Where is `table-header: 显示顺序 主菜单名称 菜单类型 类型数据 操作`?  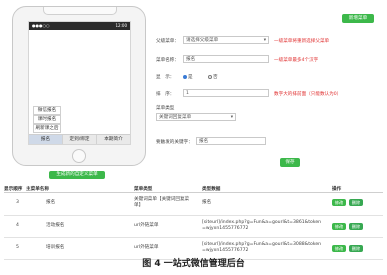 table-header: 显示顺序 主菜单名称 菜单类型 类型数据 操作 is located at coordinates (193, 189).